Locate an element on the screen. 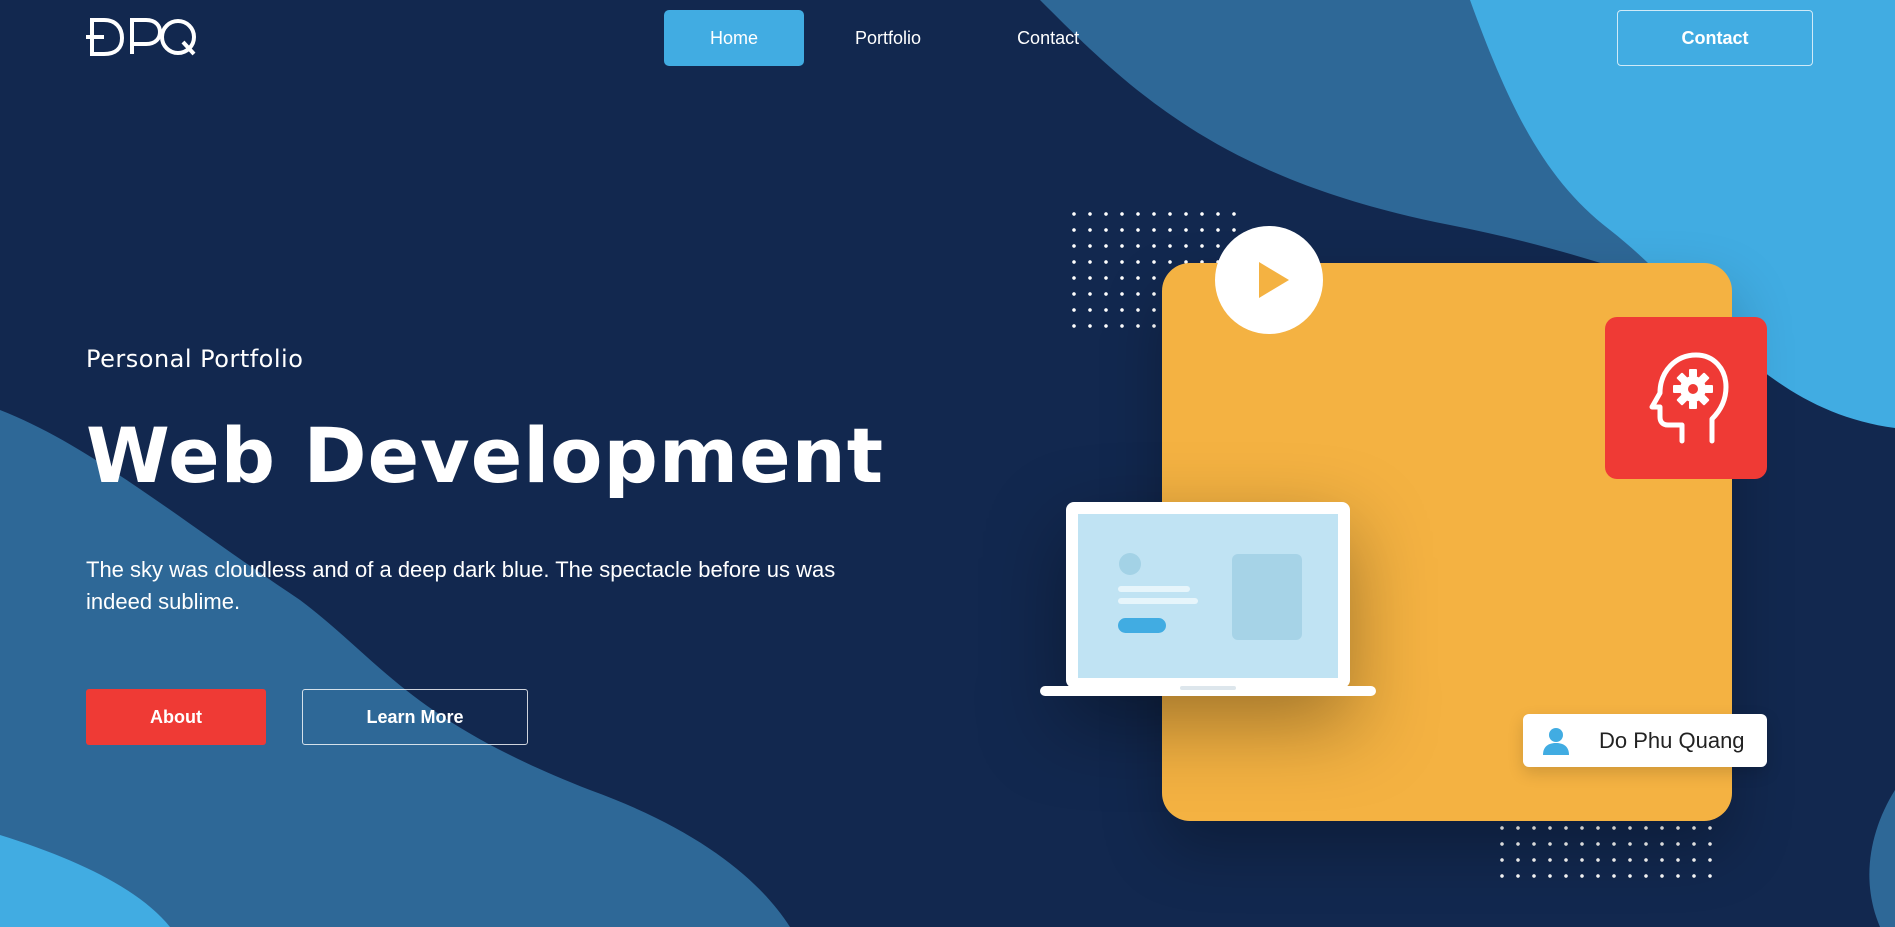 The image size is (1895, 927). skill-card is located at coordinates (1686, 398).